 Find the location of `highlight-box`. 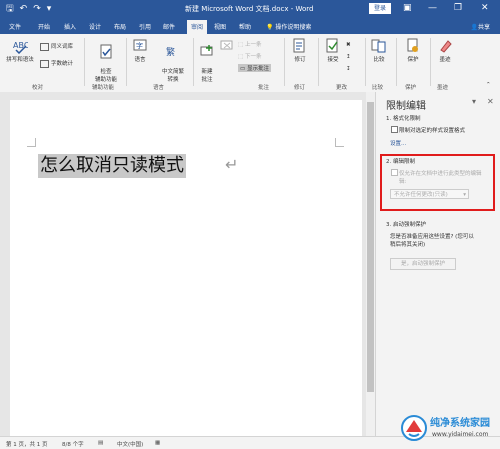

highlight-box is located at coordinates (437, 182).